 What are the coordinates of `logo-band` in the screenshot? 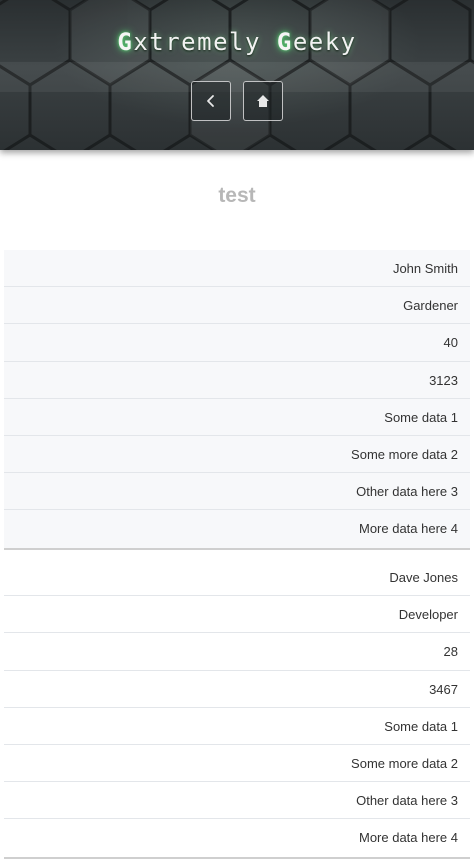 It's located at (237, 77).